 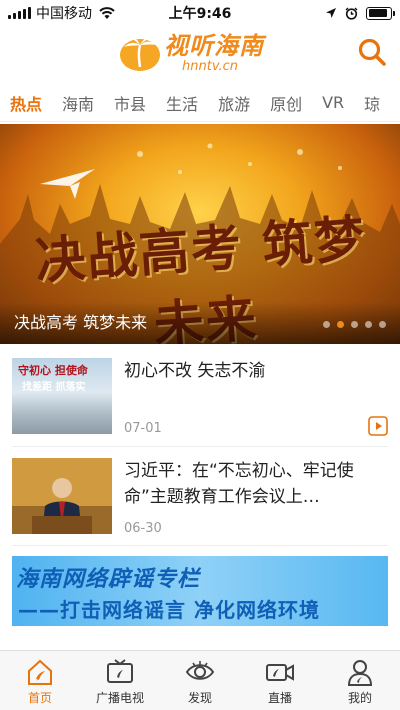 I want to click on tab-travel: 旅游, so click(x=234, y=103).